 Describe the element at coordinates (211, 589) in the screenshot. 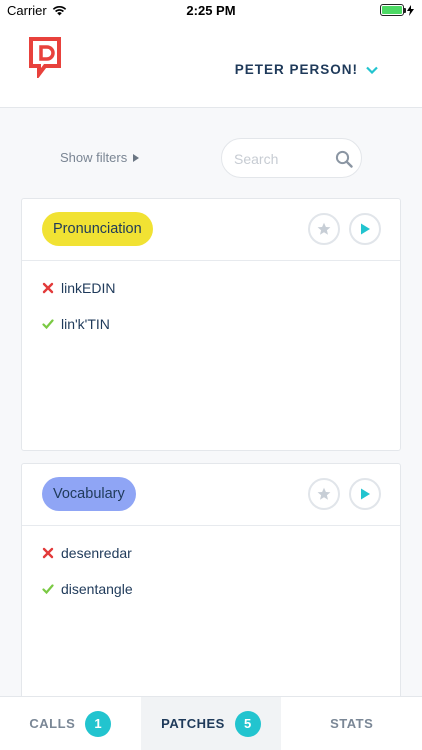

I see `right-entry: disentangle` at that location.